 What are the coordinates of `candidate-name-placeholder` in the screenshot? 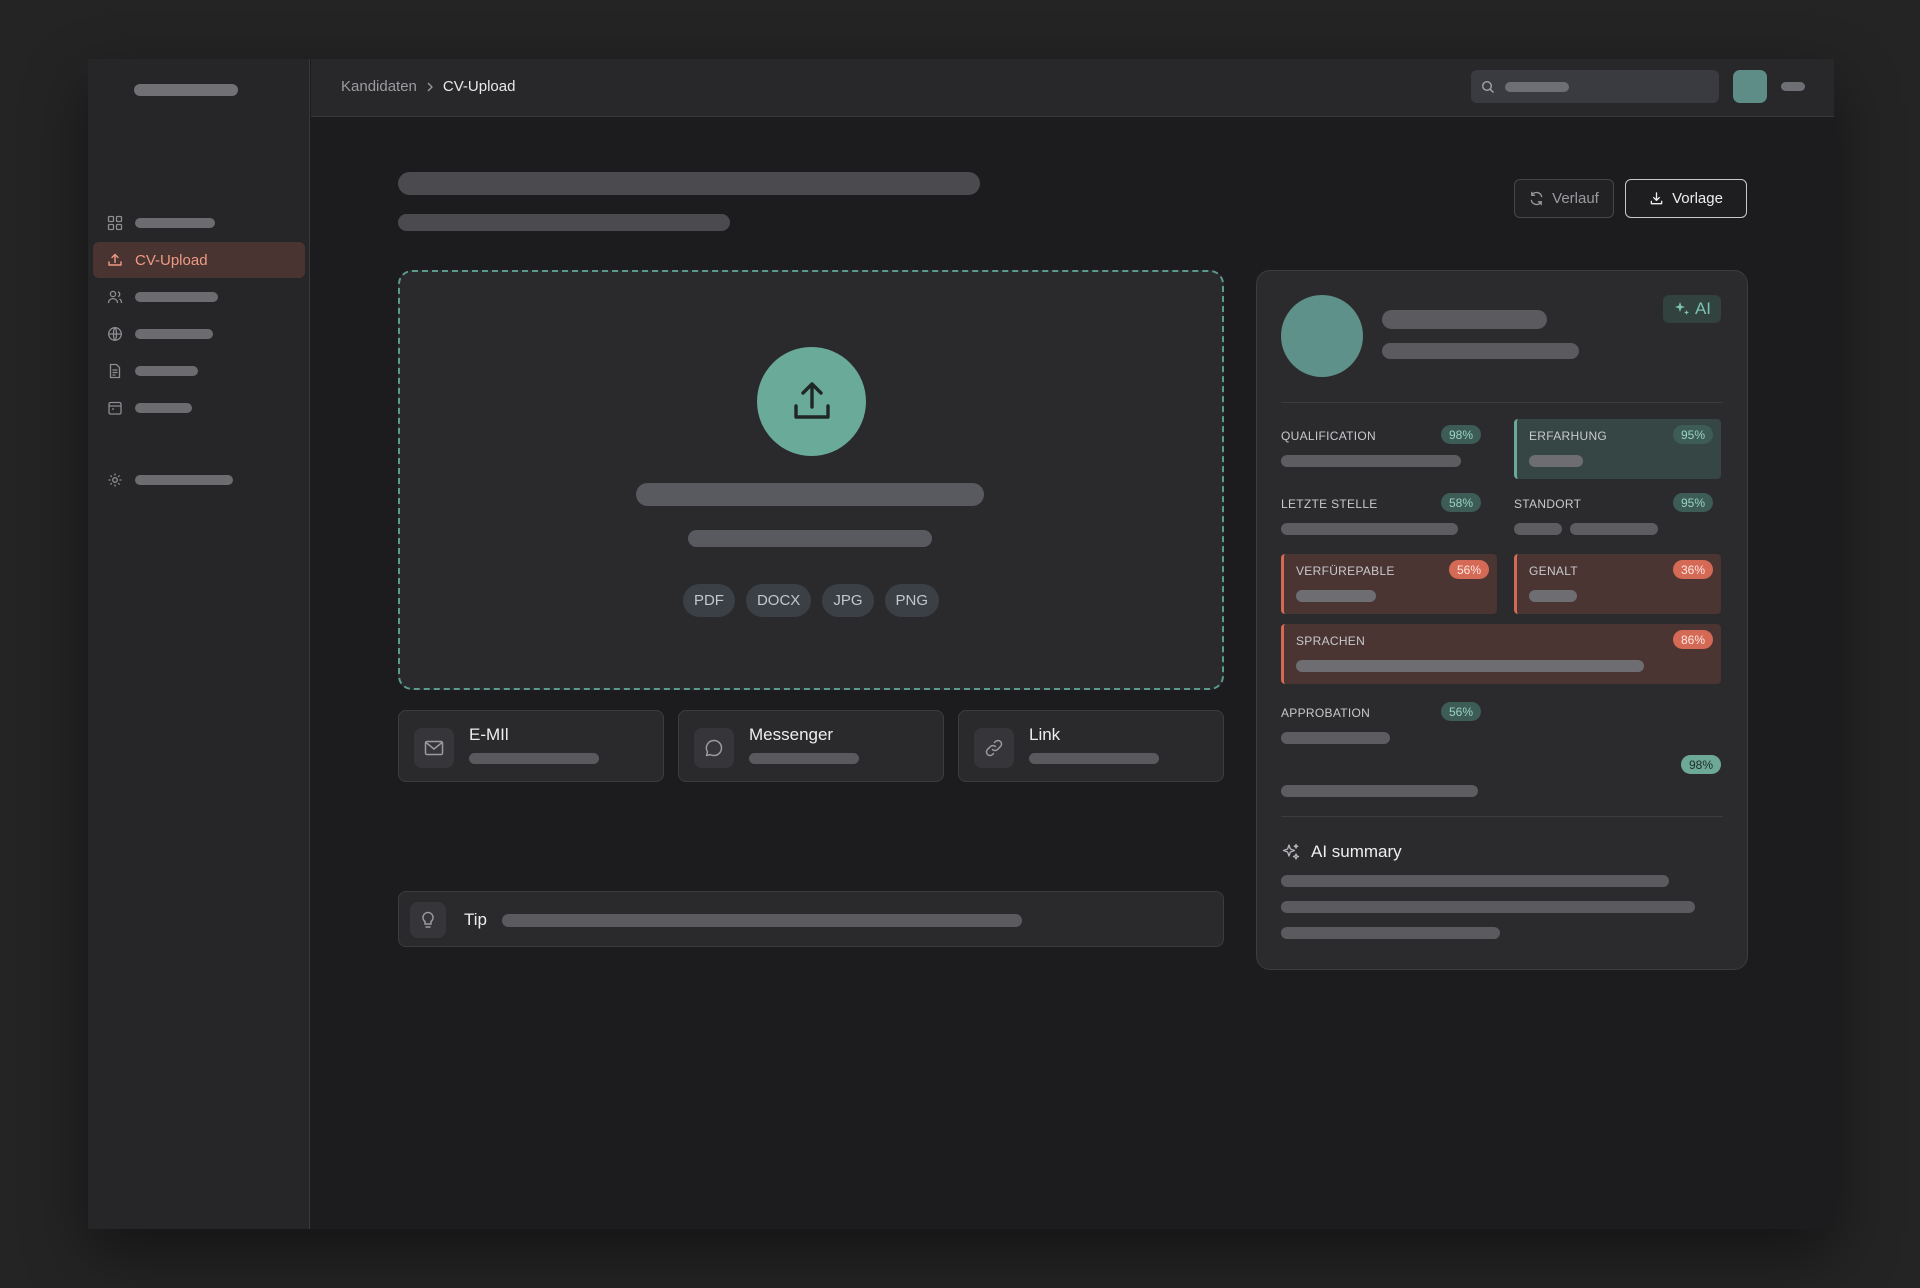 It's located at (1464, 319).